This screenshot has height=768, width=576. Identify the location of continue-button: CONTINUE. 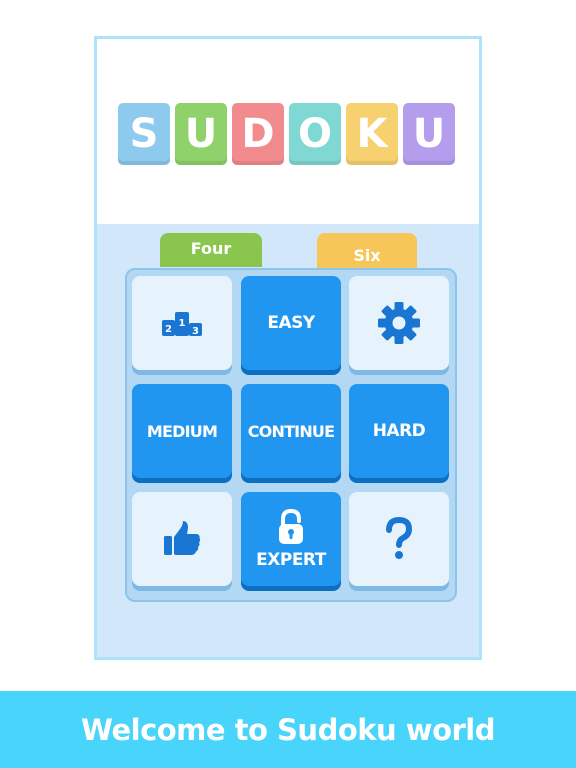
(291, 431).